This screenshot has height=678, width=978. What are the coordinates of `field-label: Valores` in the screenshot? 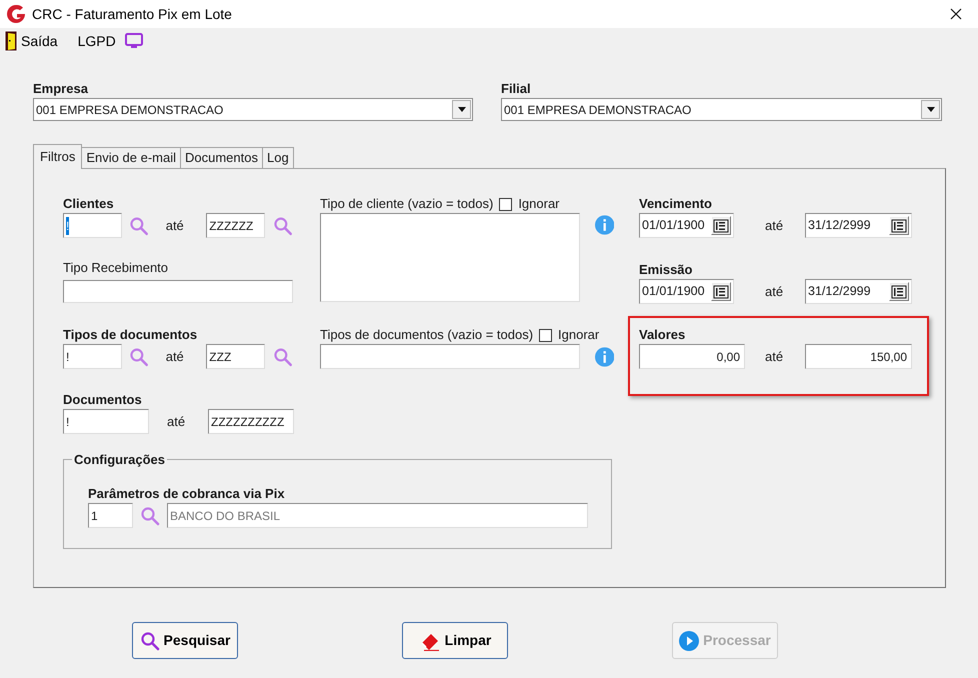 It's located at (662, 335).